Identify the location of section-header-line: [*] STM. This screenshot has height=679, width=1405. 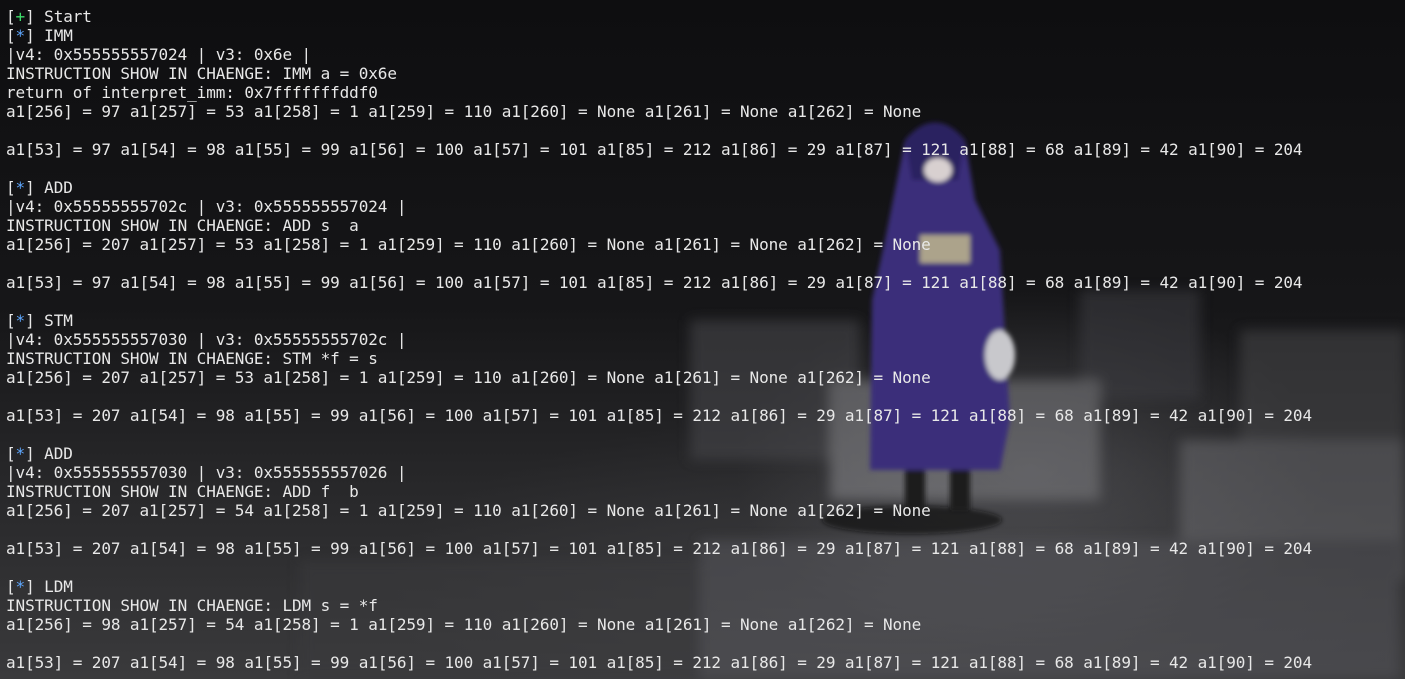
(705, 320).